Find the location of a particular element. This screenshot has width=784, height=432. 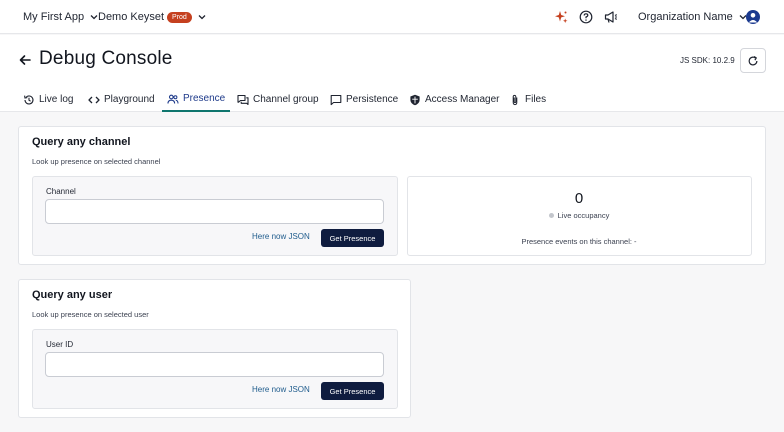

tab-live-log: Live log is located at coordinates (48, 99).